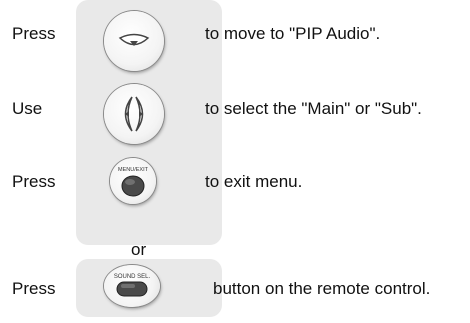 Image resolution: width=470 pixels, height=323 pixels. Describe the element at coordinates (34, 181) in the screenshot. I see `step3-lead: Press` at that location.